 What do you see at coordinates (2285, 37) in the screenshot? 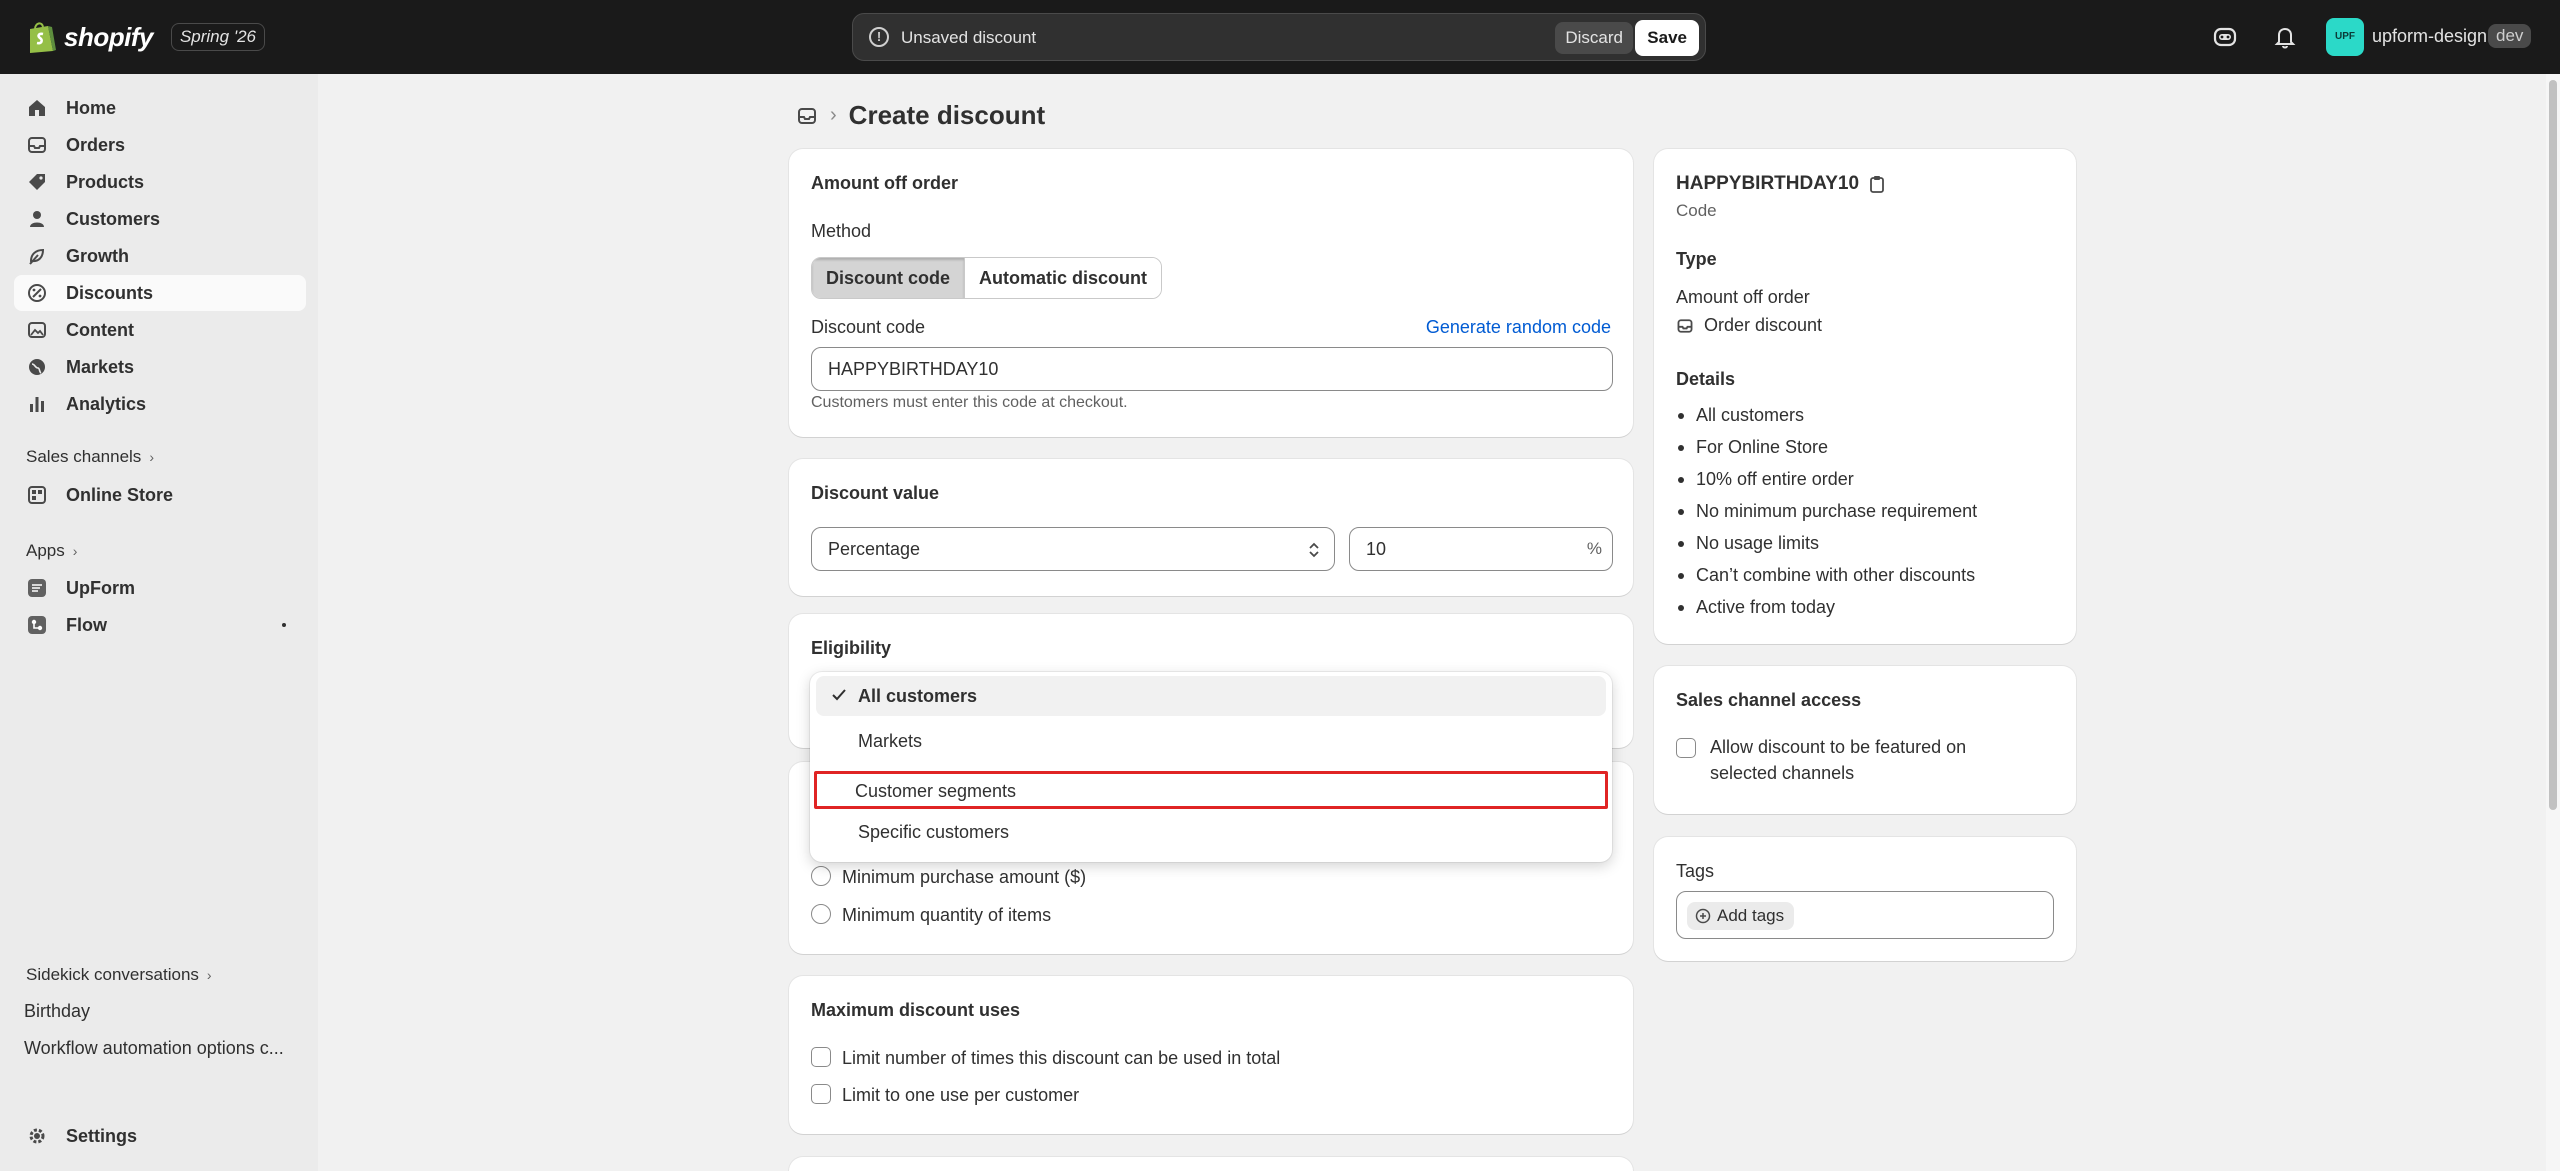
I see `bell-icon` at bounding box center [2285, 37].